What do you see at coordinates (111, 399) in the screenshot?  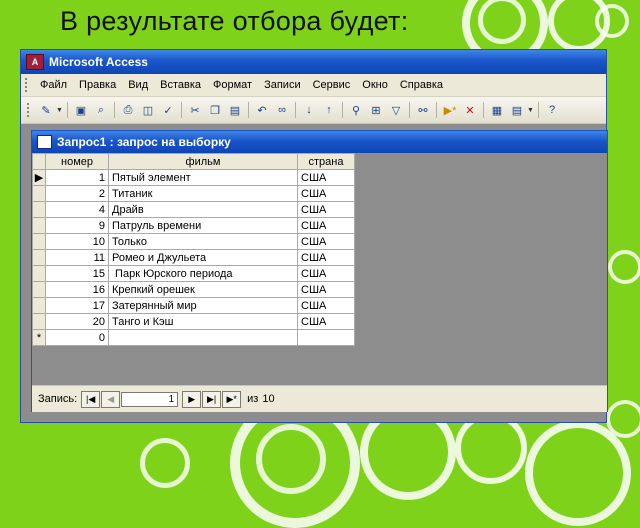 I see `prev-record-button: ◀` at bounding box center [111, 399].